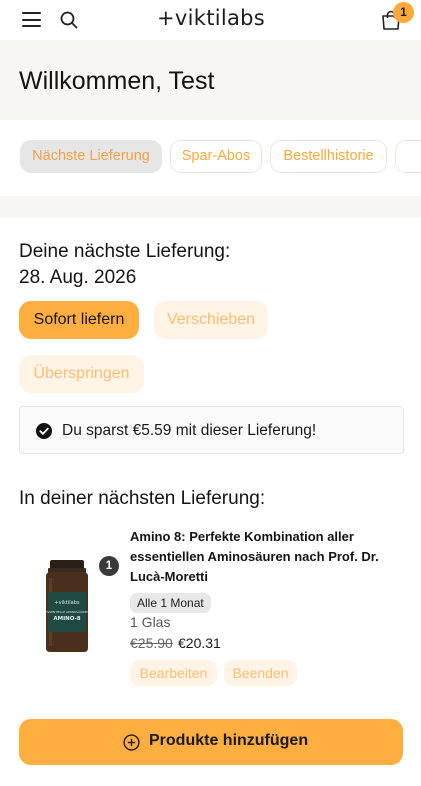  Describe the element at coordinates (173, 673) in the screenshot. I see `edit-item-button: Bearbeiten` at that location.